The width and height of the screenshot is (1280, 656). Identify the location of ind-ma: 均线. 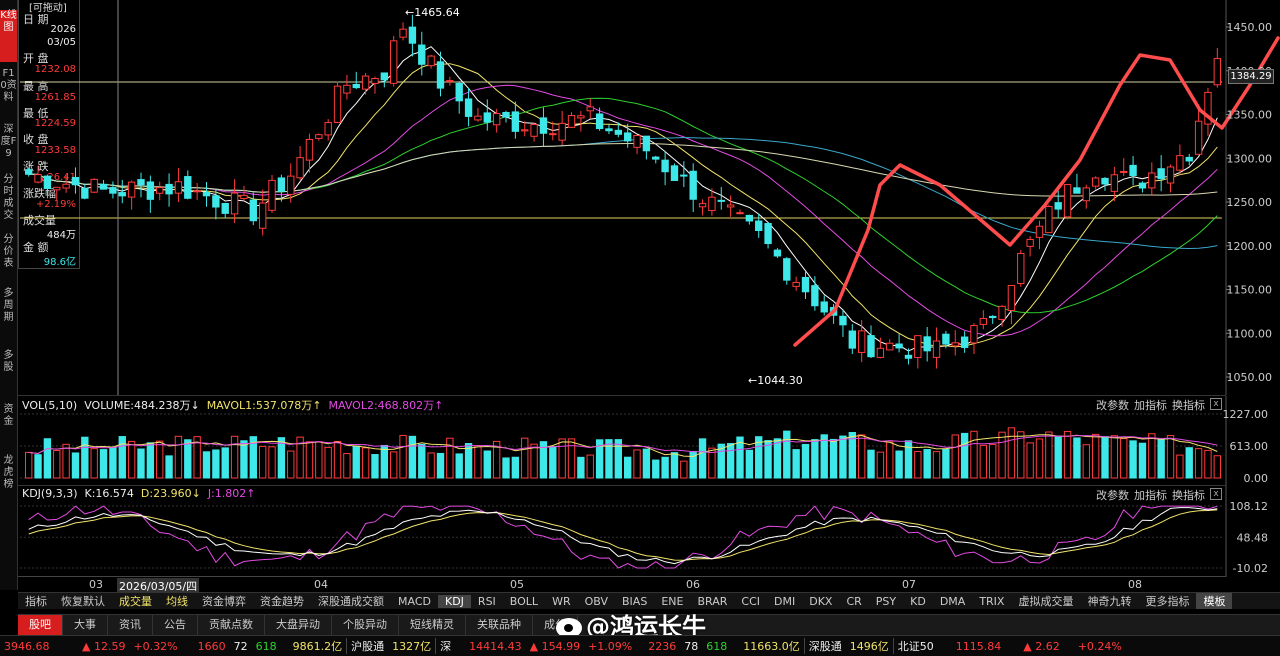
(177, 601).